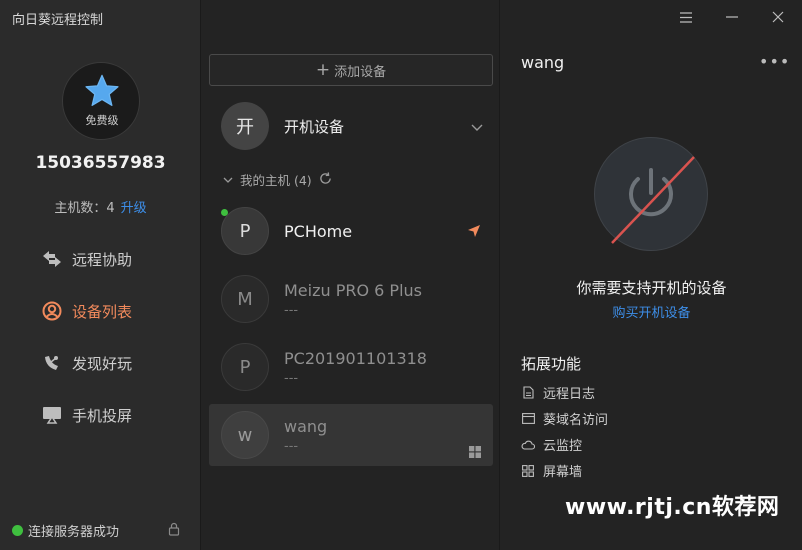 Image resolution: width=802 pixels, height=550 pixels. I want to click on ext-item-screen-wall: 屏幕墙, so click(551, 470).